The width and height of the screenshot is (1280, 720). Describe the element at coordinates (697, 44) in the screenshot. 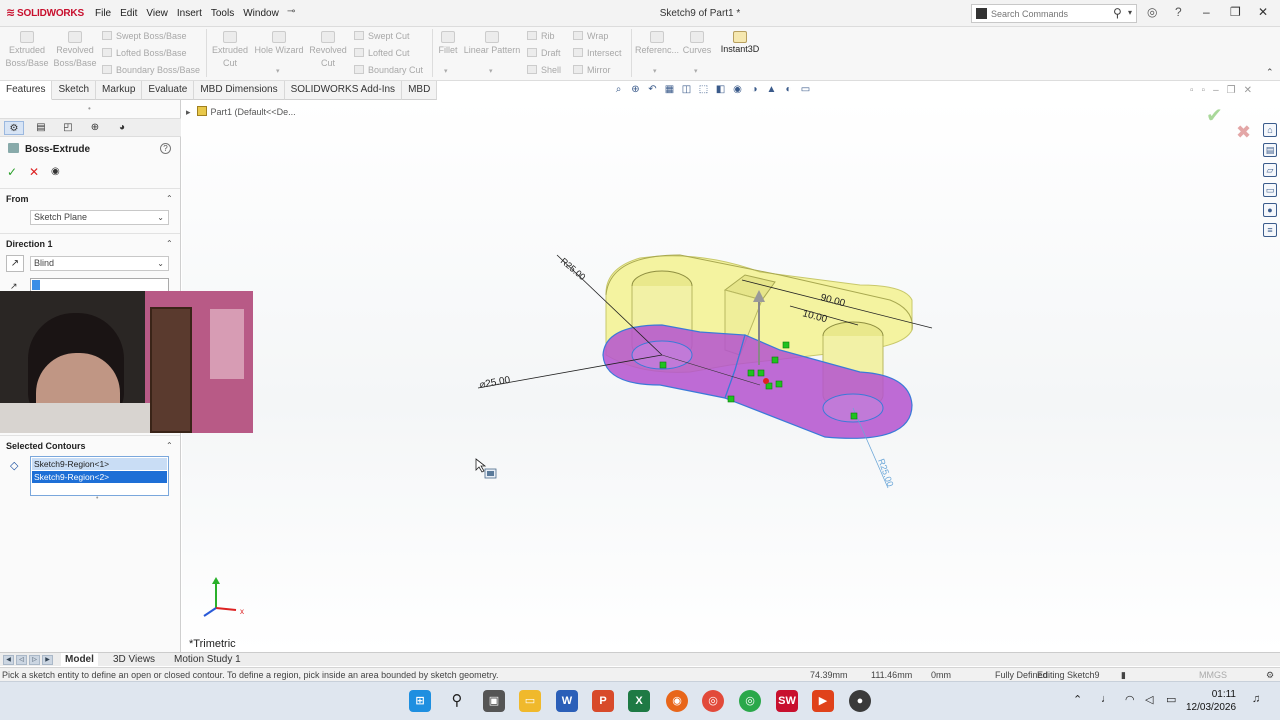

I see `curves-button: Curves` at that location.